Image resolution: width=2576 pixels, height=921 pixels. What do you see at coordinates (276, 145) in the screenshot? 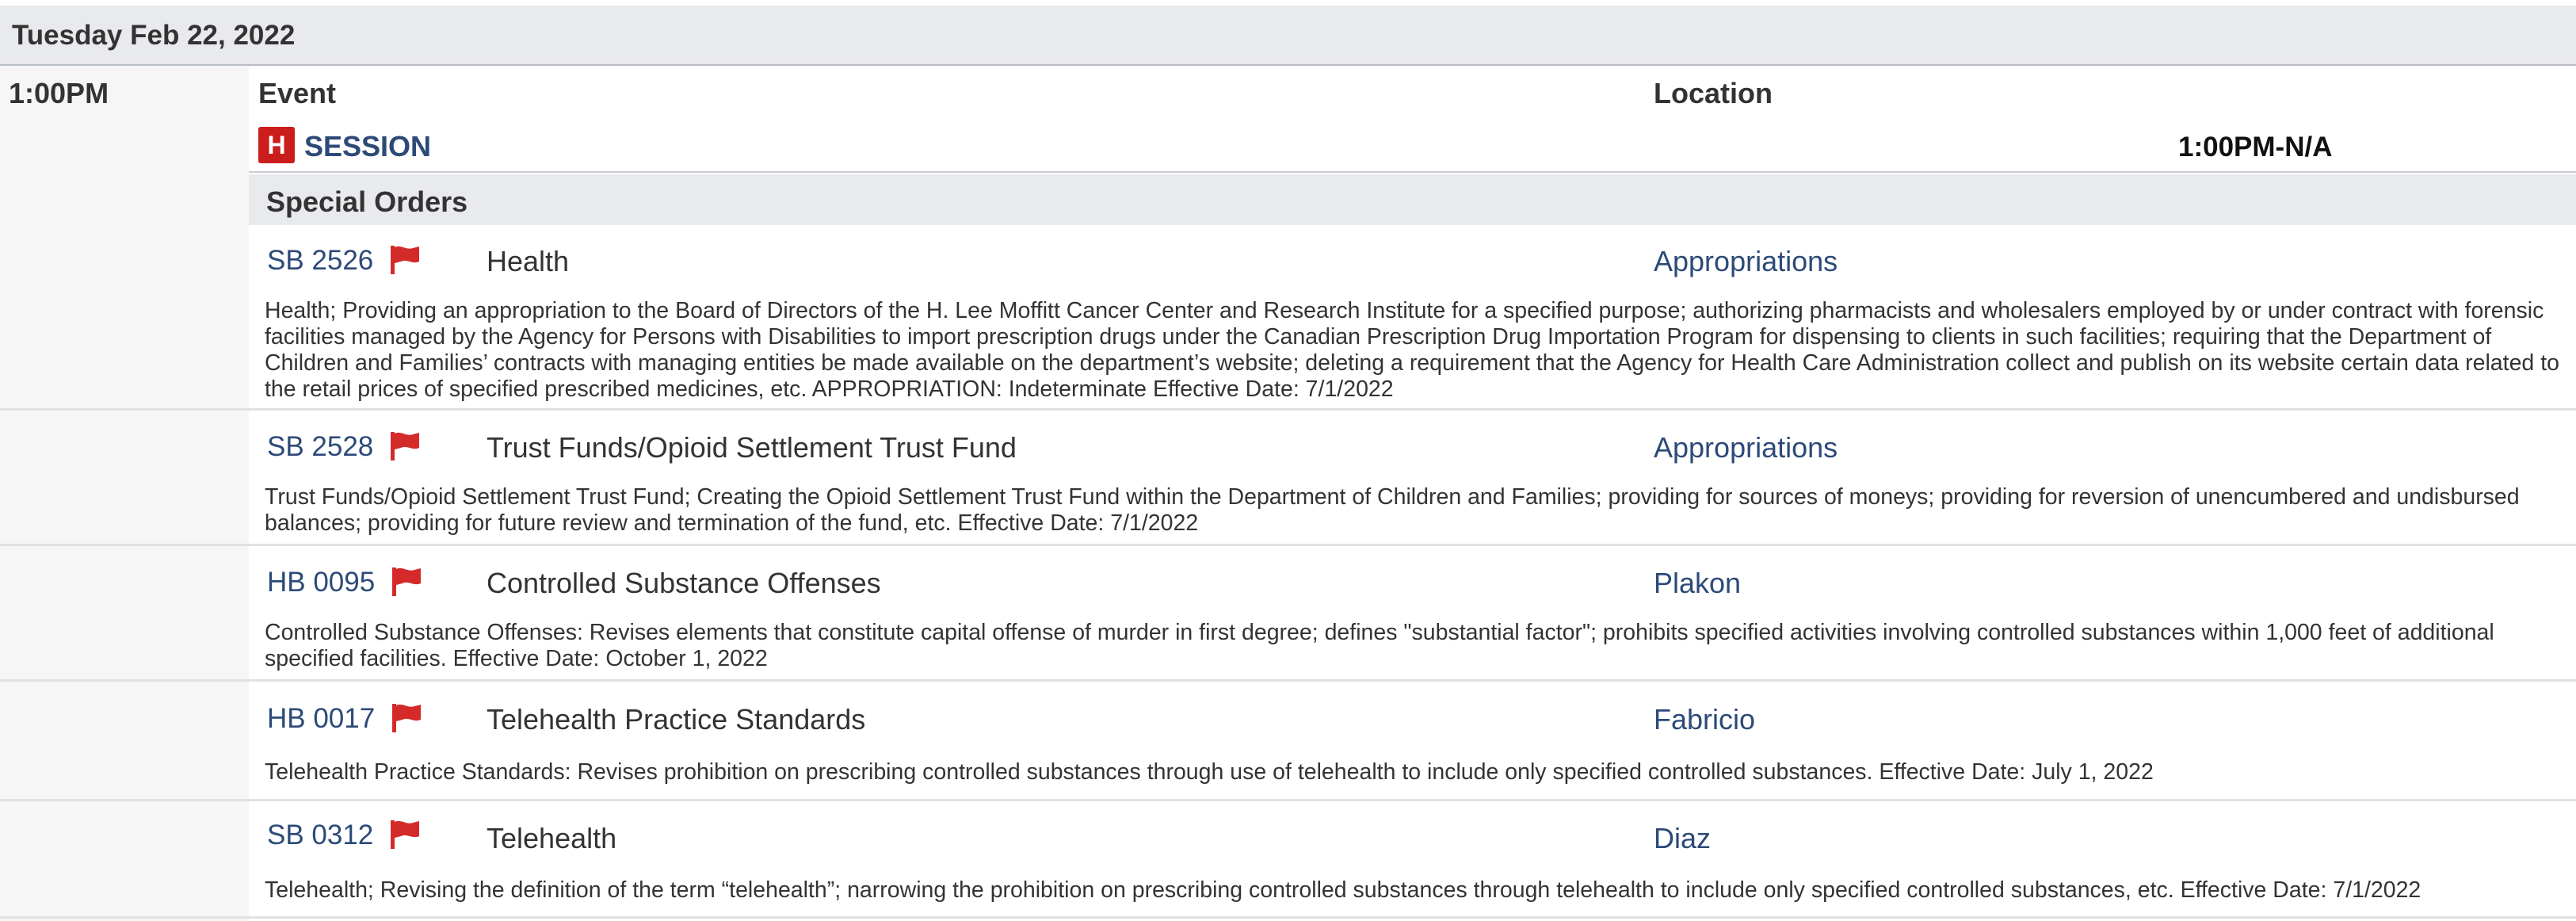
I see `house-badge-icon: H` at bounding box center [276, 145].